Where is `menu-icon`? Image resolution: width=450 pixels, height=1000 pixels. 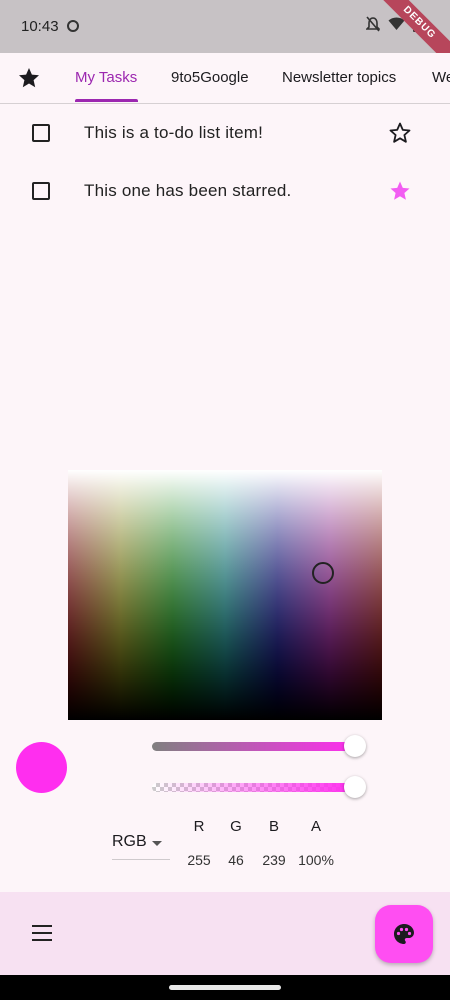 menu-icon is located at coordinates (42, 933).